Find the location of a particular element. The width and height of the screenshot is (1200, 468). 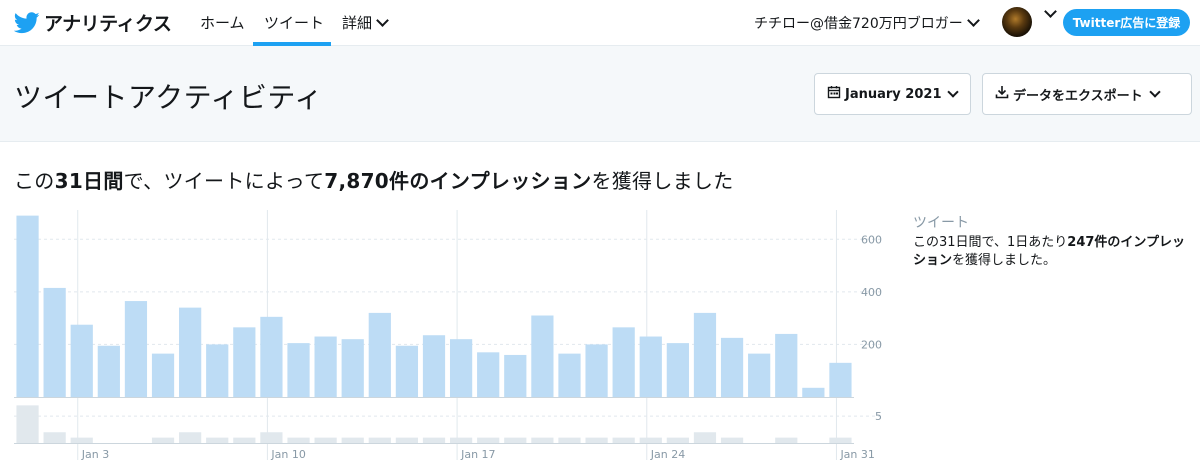

date-range-button: January 2021 is located at coordinates (892, 94).